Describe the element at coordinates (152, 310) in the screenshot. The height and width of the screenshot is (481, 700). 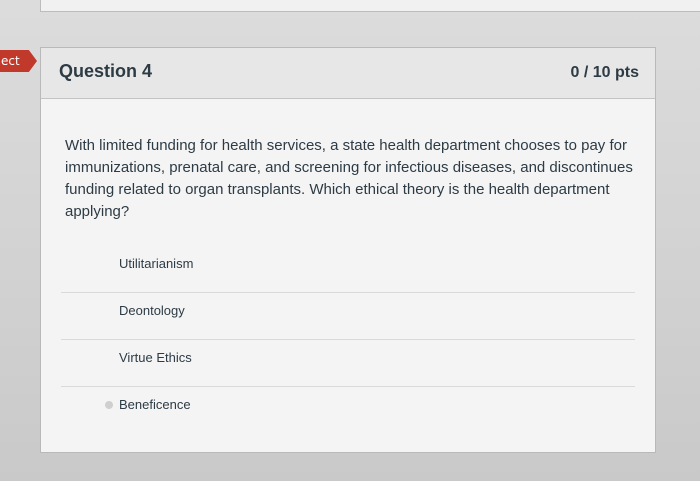
I see `answer-label: Deontology` at that location.